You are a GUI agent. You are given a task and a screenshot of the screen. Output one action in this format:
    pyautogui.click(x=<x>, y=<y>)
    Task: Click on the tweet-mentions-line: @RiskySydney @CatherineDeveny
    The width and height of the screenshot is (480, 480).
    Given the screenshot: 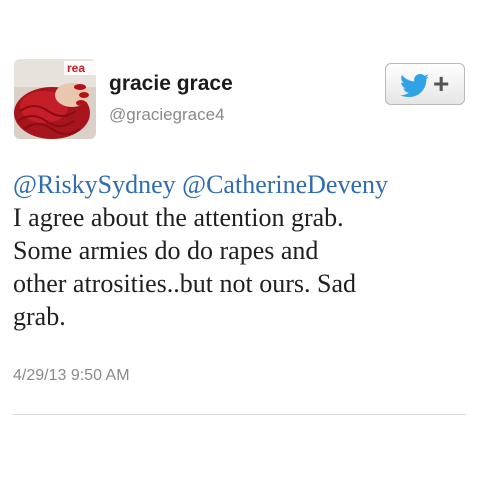 What is the action you would take?
    pyautogui.click(x=241, y=184)
    